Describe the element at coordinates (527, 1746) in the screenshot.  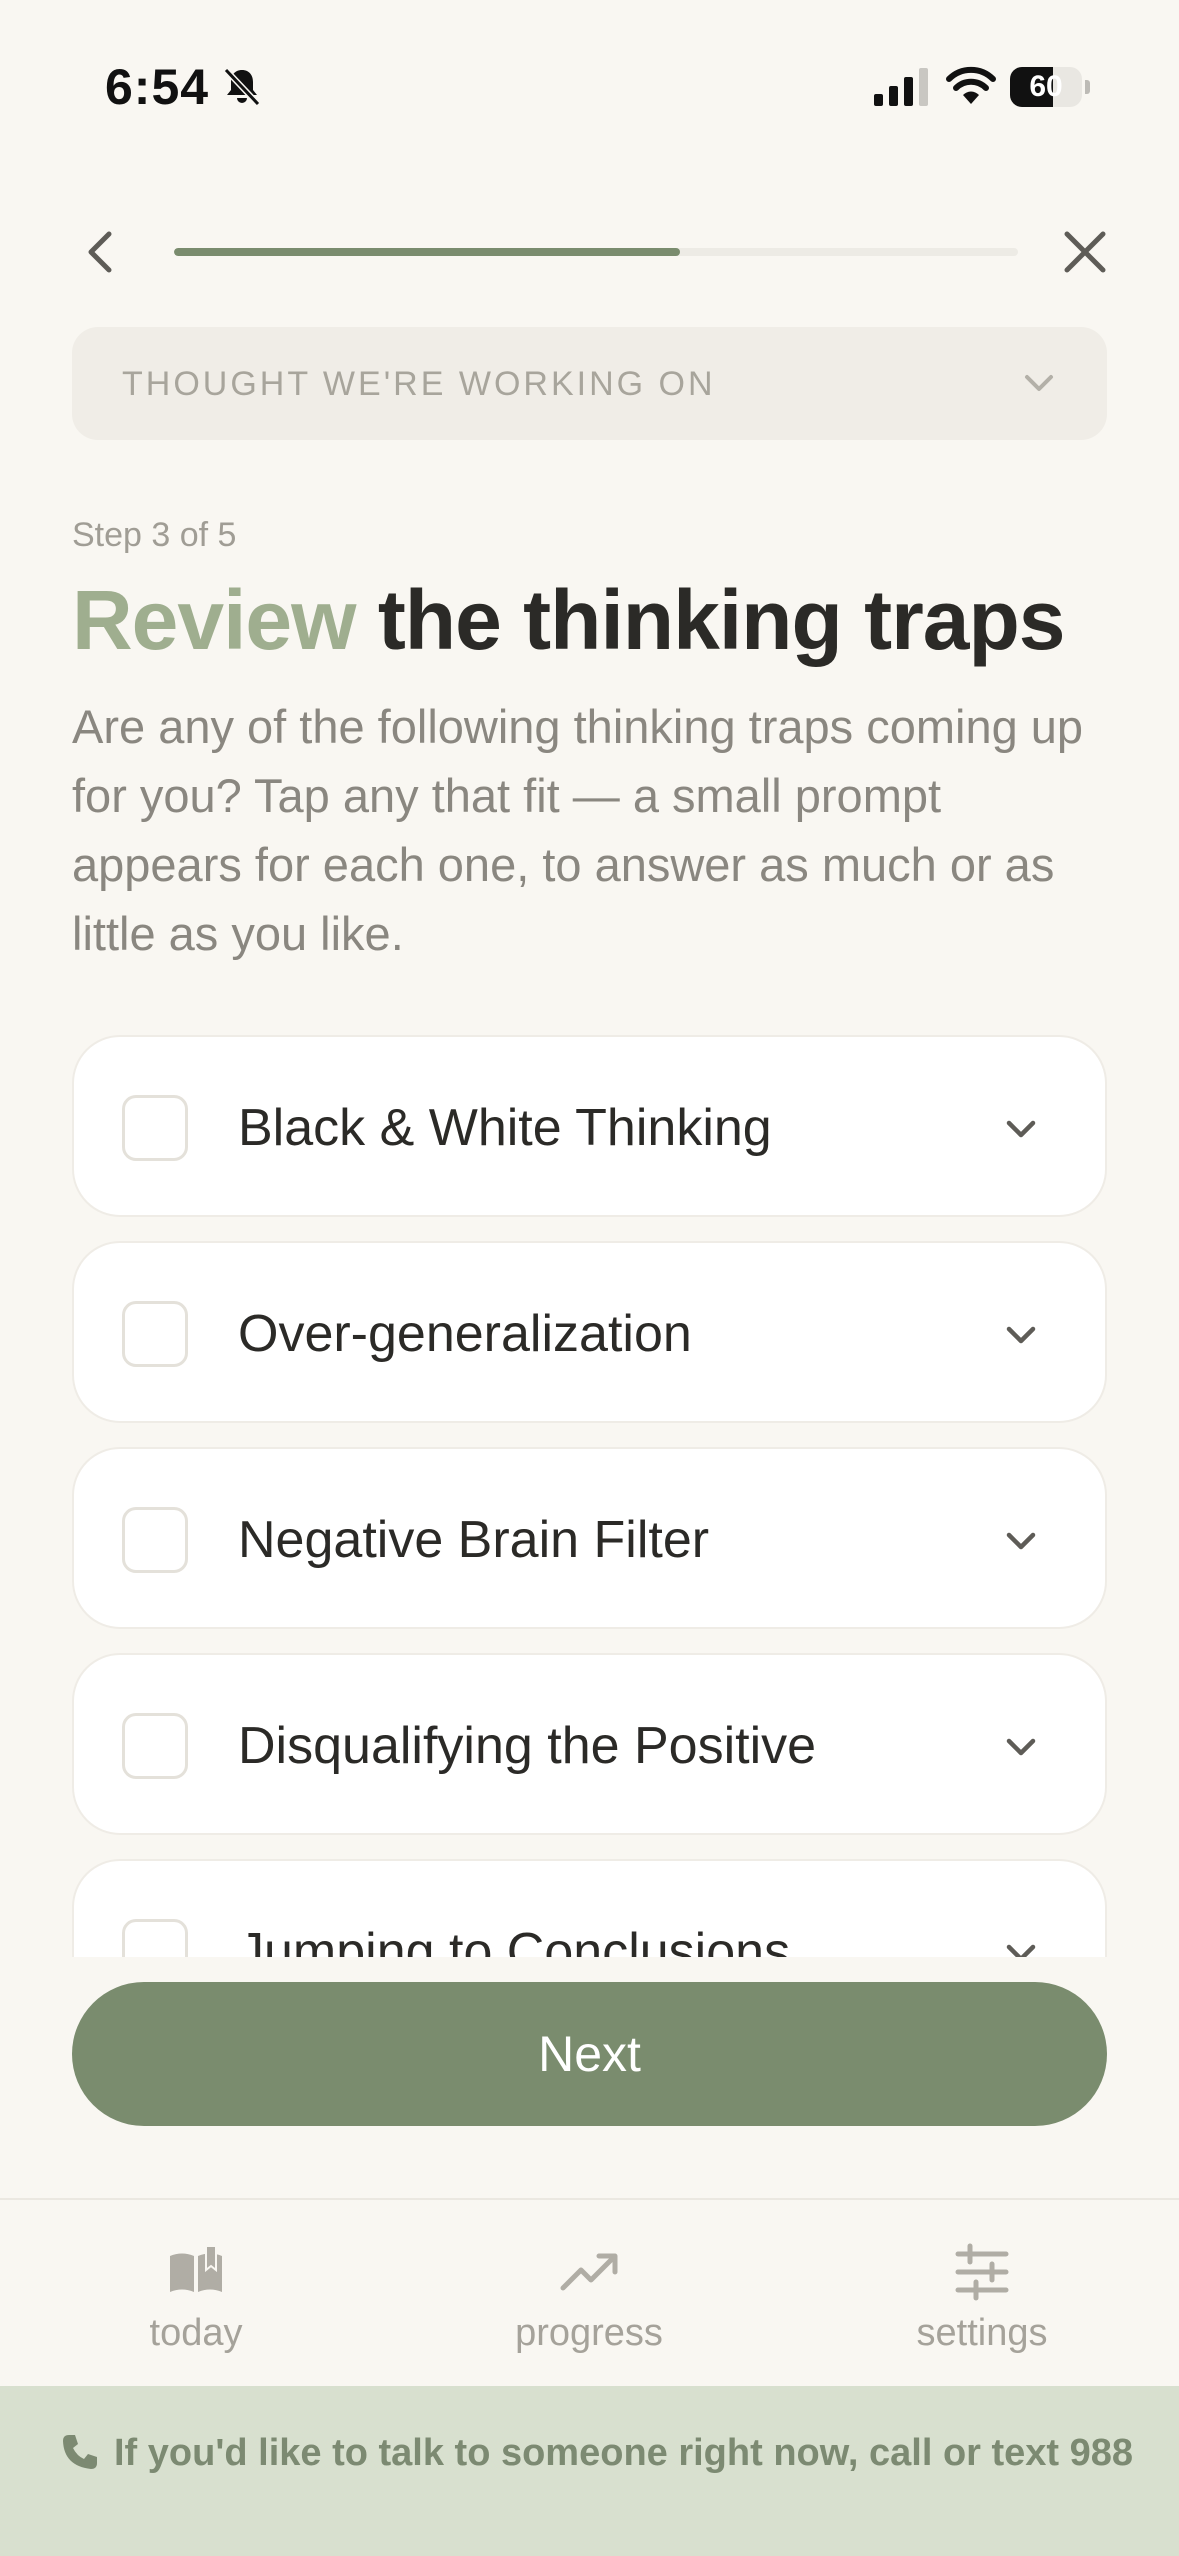
I see `trap-label: Disqualifying the Positive` at that location.